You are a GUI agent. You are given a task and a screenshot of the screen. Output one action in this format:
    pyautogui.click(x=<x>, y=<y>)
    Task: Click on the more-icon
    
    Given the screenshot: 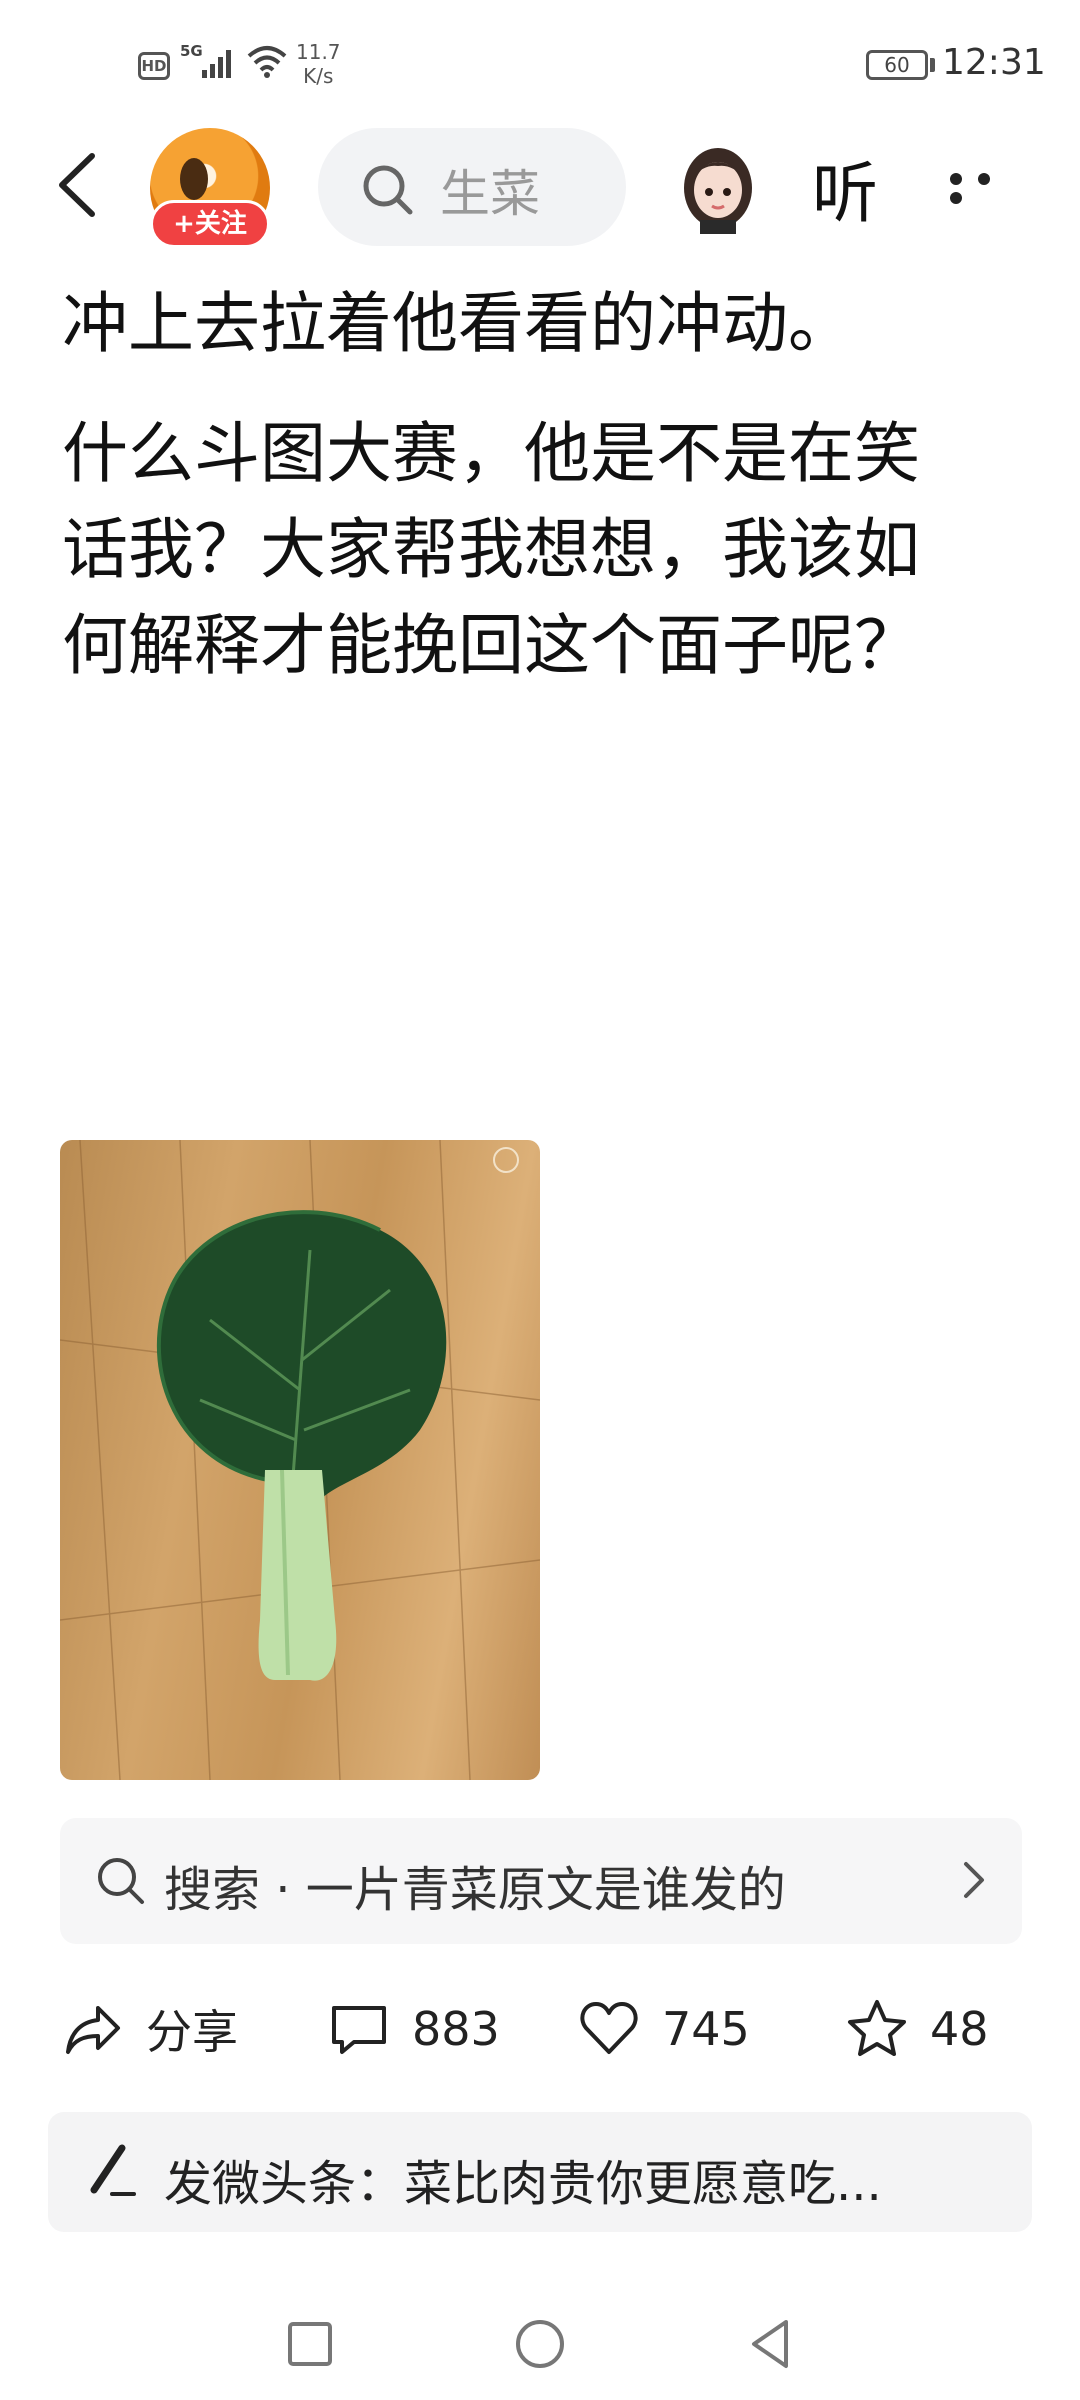 What is the action you would take?
    pyautogui.click(x=990, y=187)
    